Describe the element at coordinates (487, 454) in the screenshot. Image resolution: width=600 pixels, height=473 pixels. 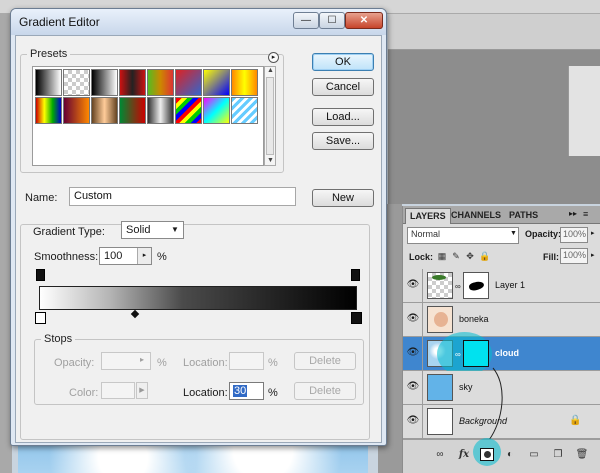
I see `layer-mask-icon` at that location.